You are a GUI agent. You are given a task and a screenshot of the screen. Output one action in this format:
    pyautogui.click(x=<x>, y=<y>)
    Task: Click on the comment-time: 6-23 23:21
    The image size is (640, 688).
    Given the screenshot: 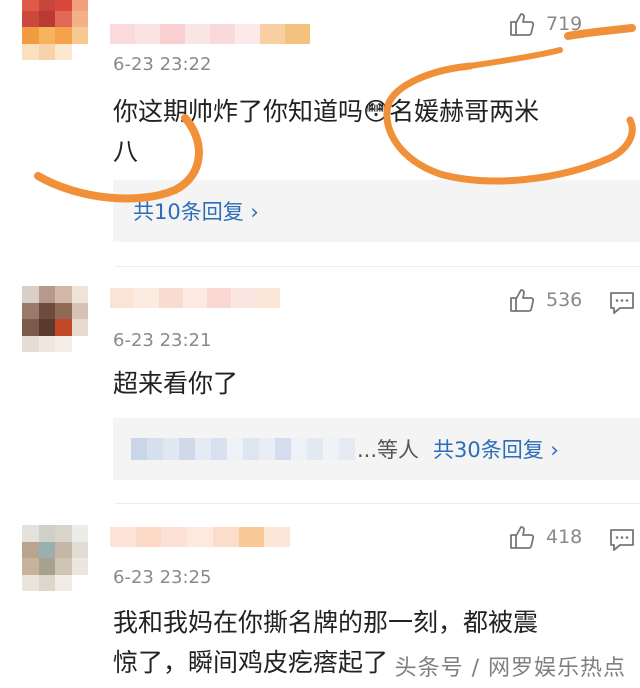 What is the action you would take?
    pyautogui.click(x=162, y=340)
    